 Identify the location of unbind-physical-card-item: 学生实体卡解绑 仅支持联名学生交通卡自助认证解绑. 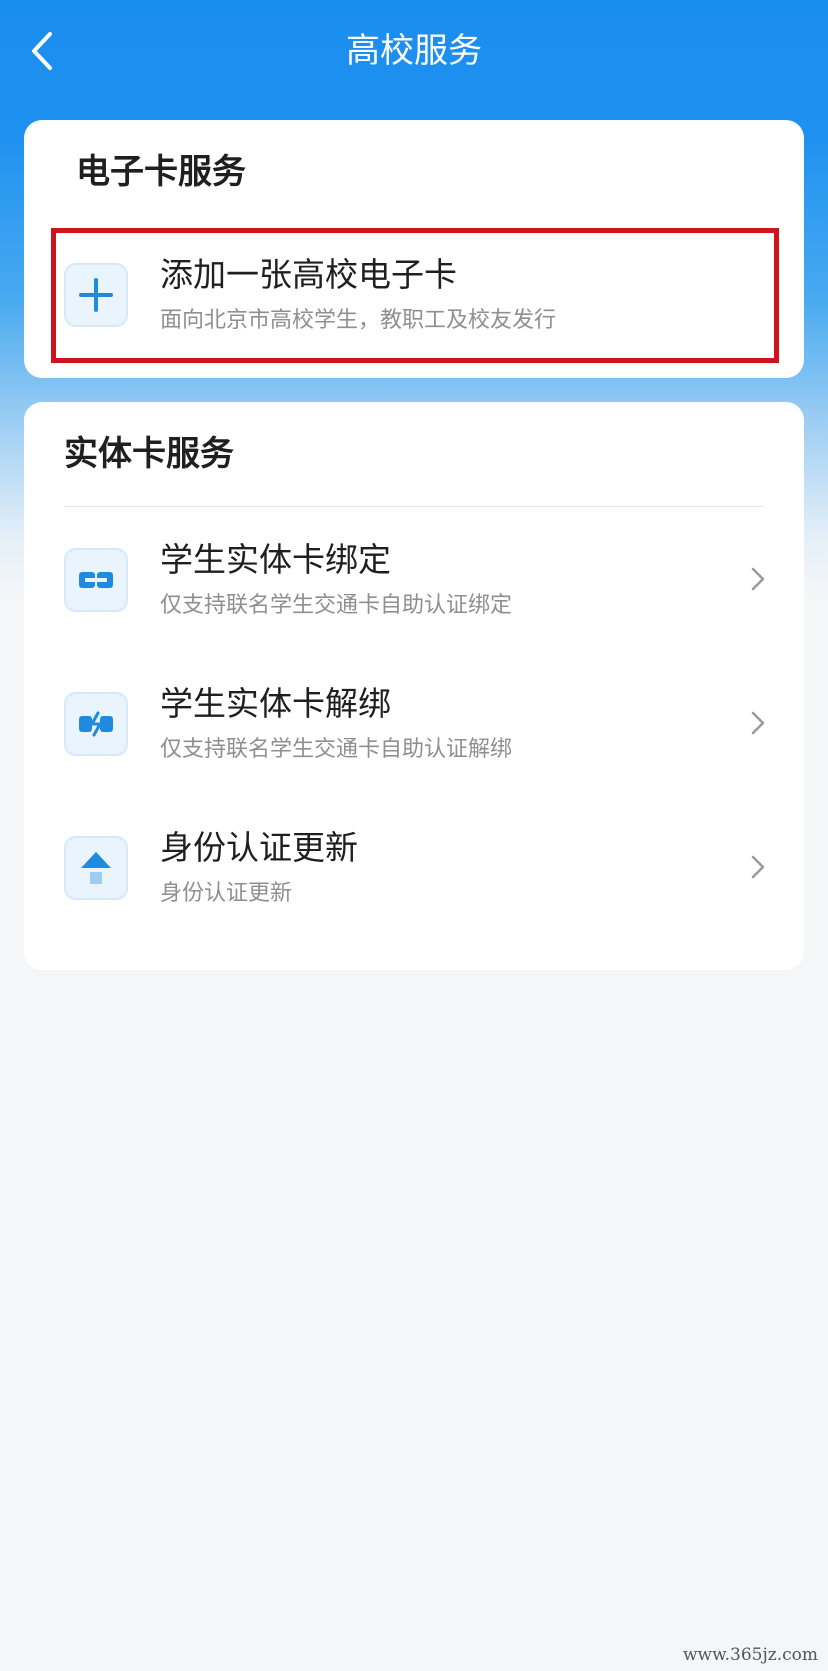
(414, 724).